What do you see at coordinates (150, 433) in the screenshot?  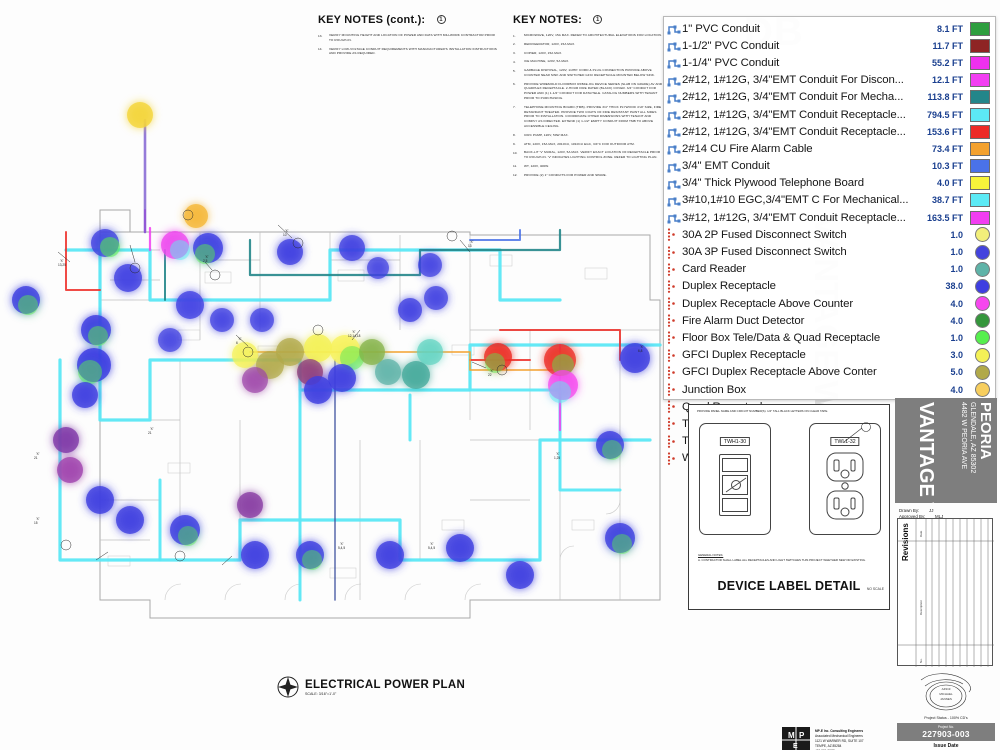 I see `svg-text: 21` at bounding box center [150, 433].